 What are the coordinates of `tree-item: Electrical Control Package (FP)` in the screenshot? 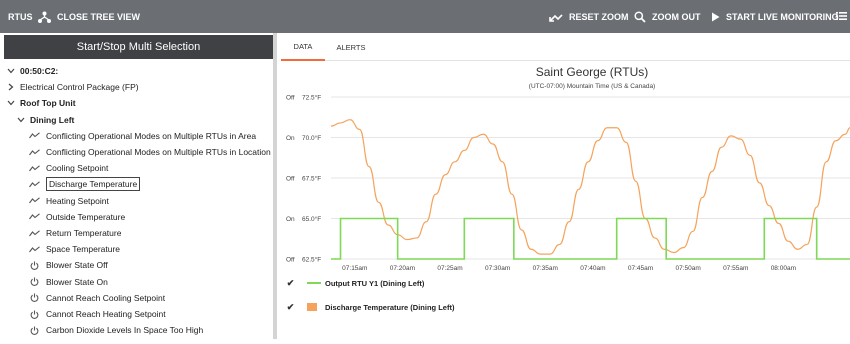 It's located at (72, 87).